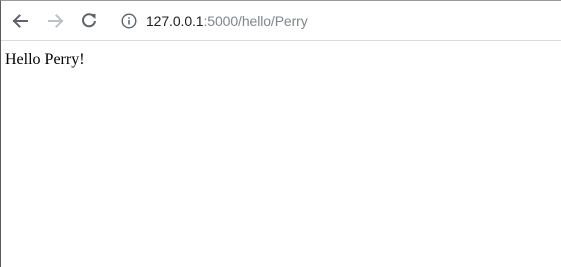 This screenshot has height=267, width=561. I want to click on info-icon, so click(129, 21).